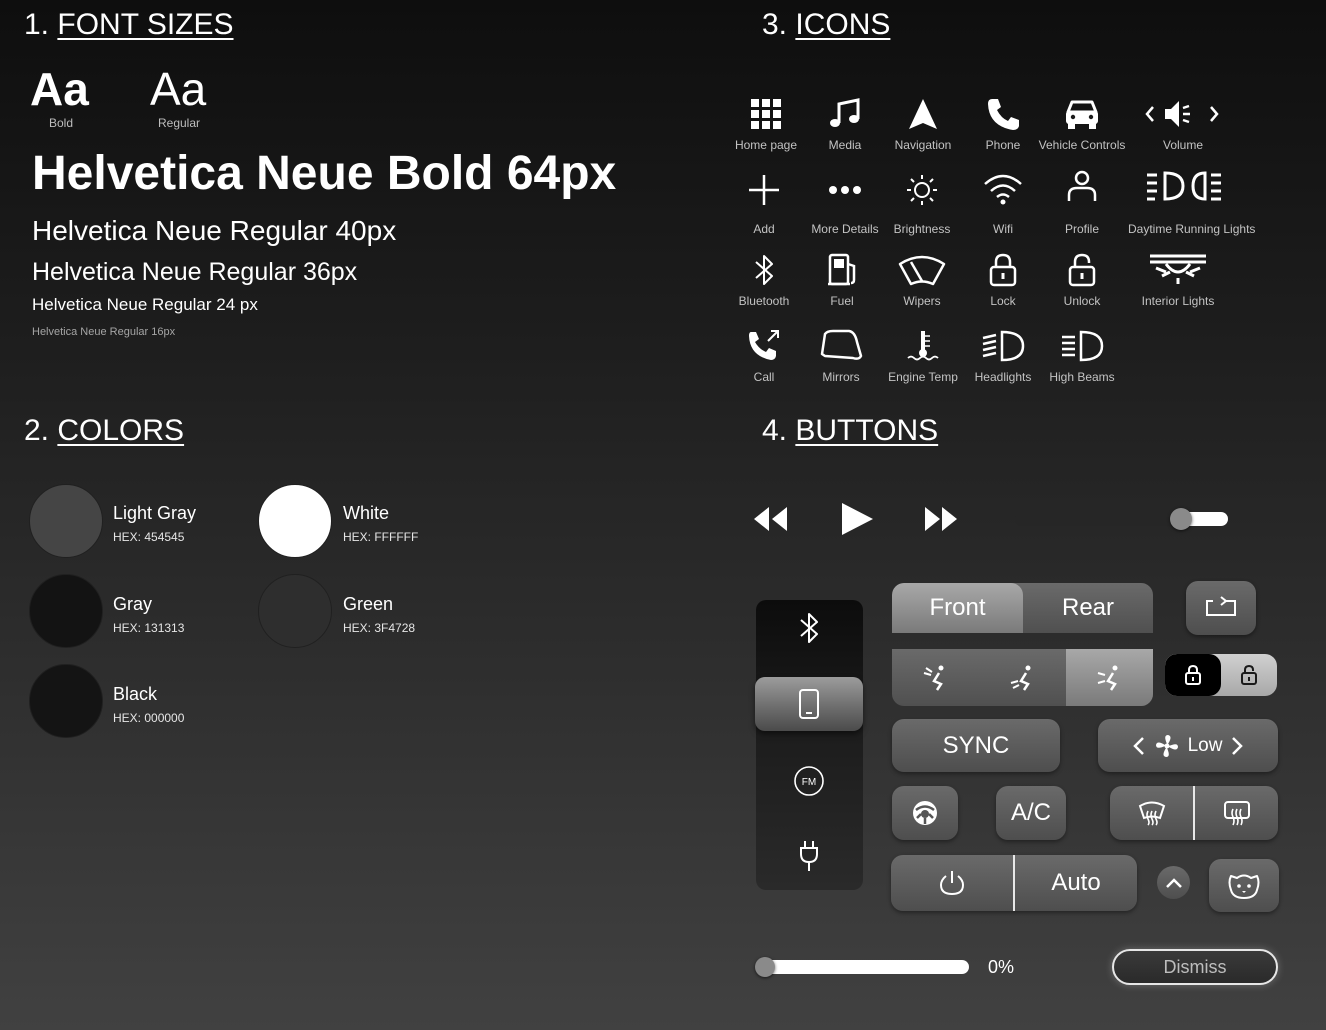 This screenshot has width=1326, height=1030. Describe the element at coordinates (1082, 145) in the screenshot. I see `icon-label: Vehicle Controls` at that location.